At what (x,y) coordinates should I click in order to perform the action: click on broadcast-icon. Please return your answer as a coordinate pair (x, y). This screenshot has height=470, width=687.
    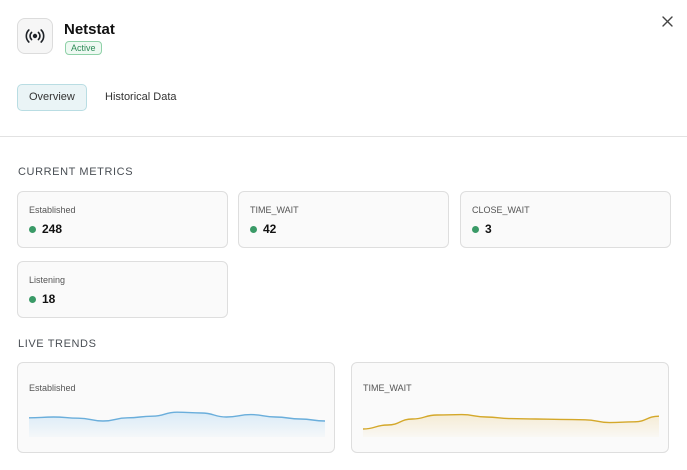
    Looking at the image, I should click on (35, 36).